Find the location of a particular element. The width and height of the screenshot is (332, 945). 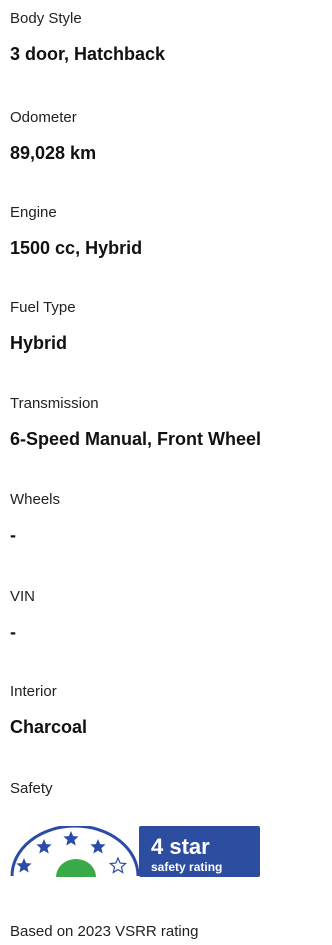

spec-vin: VIN - is located at coordinates (168, 615).